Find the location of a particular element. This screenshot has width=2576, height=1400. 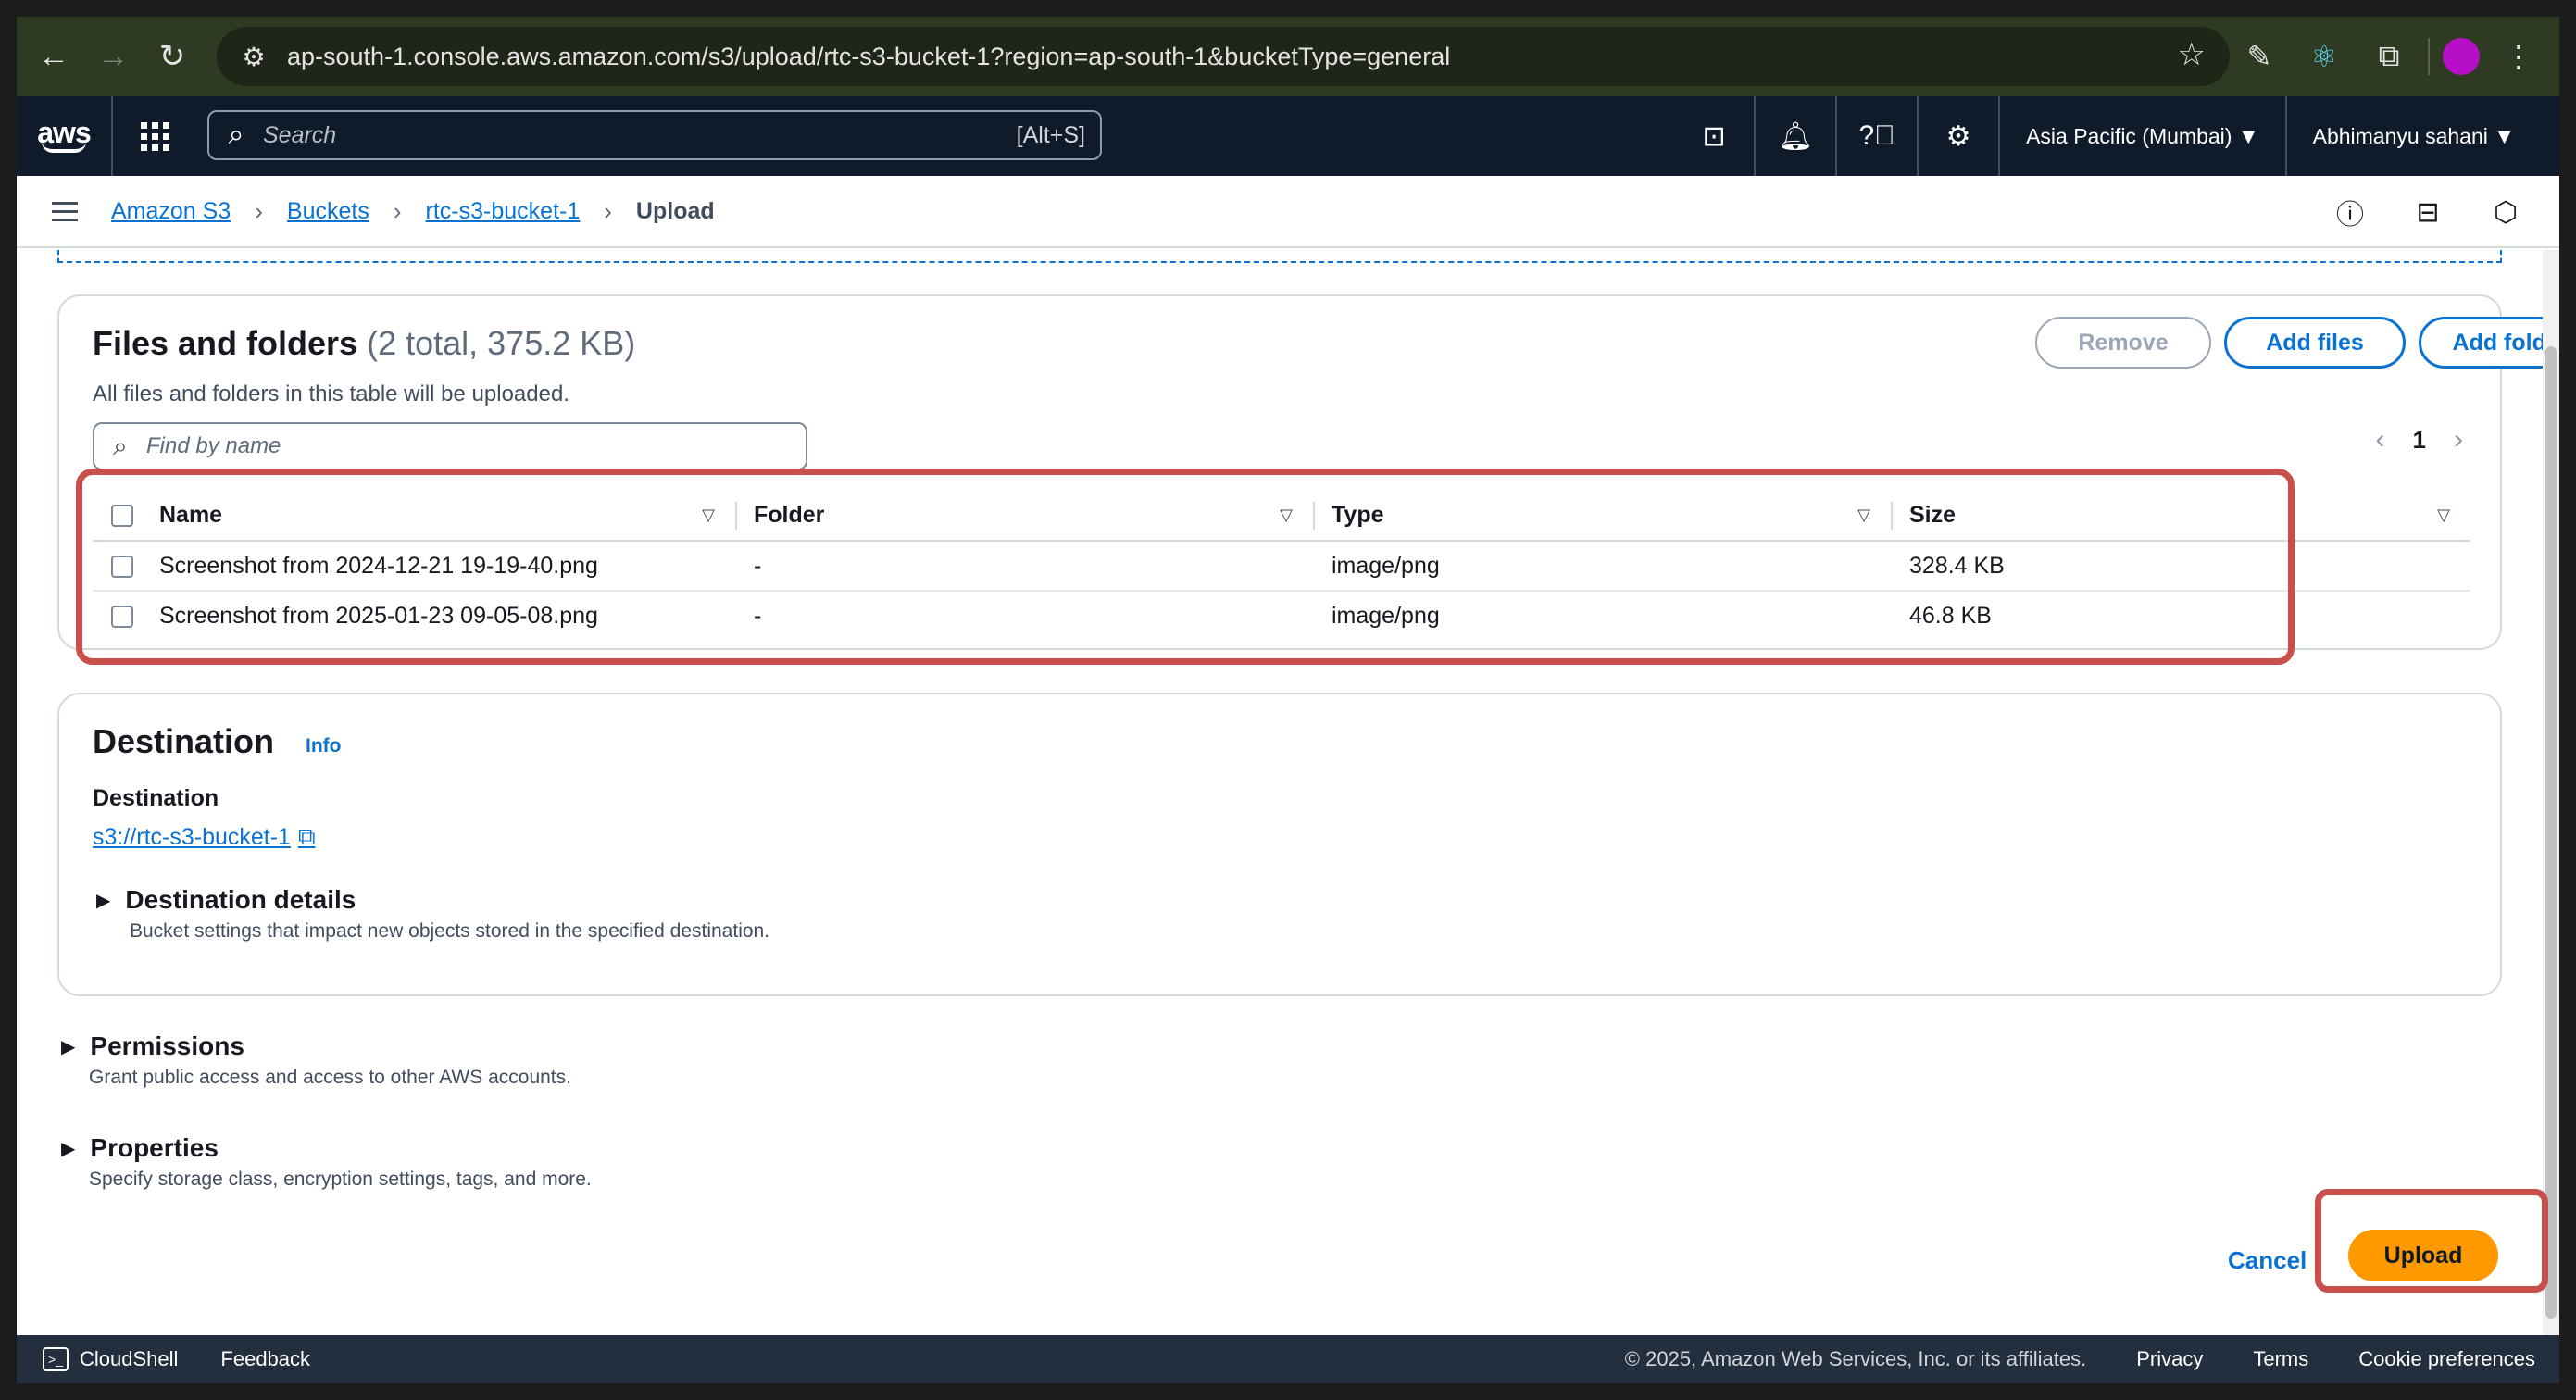

feedback-link: Feedback is located at coordinates (265, 1359).